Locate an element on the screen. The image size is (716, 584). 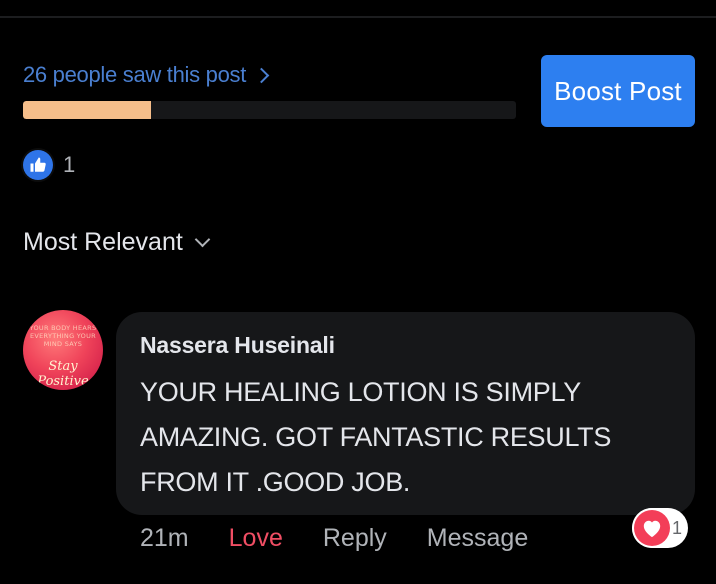
message-button: Message is located at coordinates (477, 538).